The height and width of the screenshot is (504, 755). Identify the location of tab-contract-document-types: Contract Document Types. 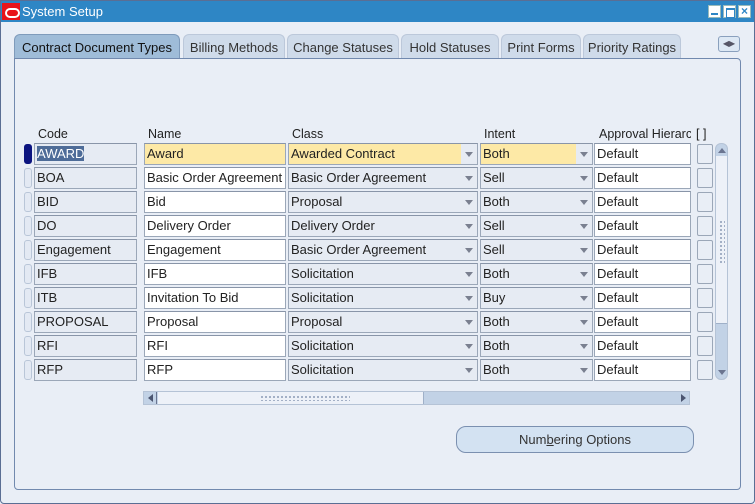
(97, 47).